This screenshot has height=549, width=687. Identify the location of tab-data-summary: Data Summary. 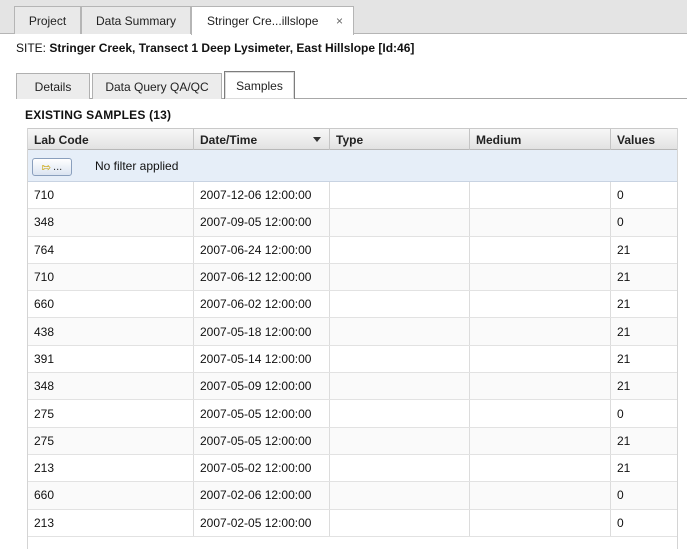
(136, 20).